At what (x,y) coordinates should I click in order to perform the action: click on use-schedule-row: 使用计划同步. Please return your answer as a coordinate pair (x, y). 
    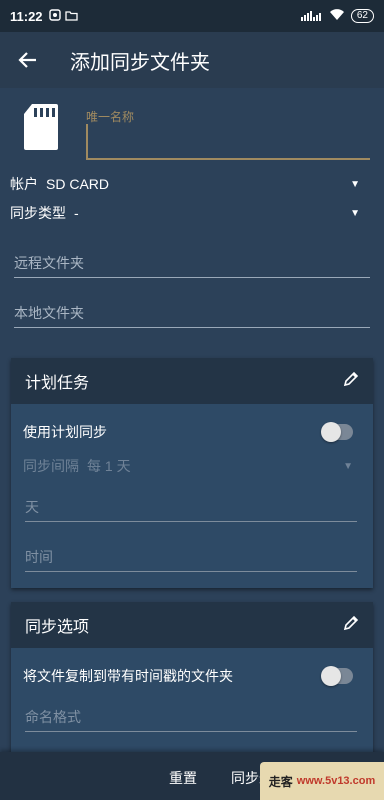
    Looking at the image, I should click on (188, 432).